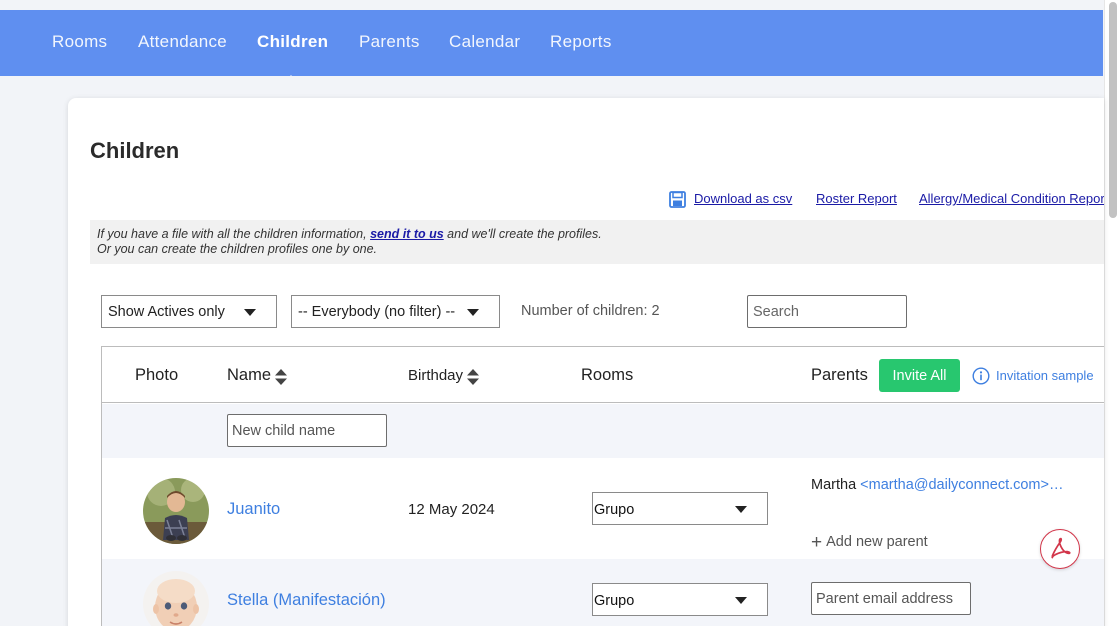  I want to click on child-birthday: 12 May 2024, so click(451, 509).